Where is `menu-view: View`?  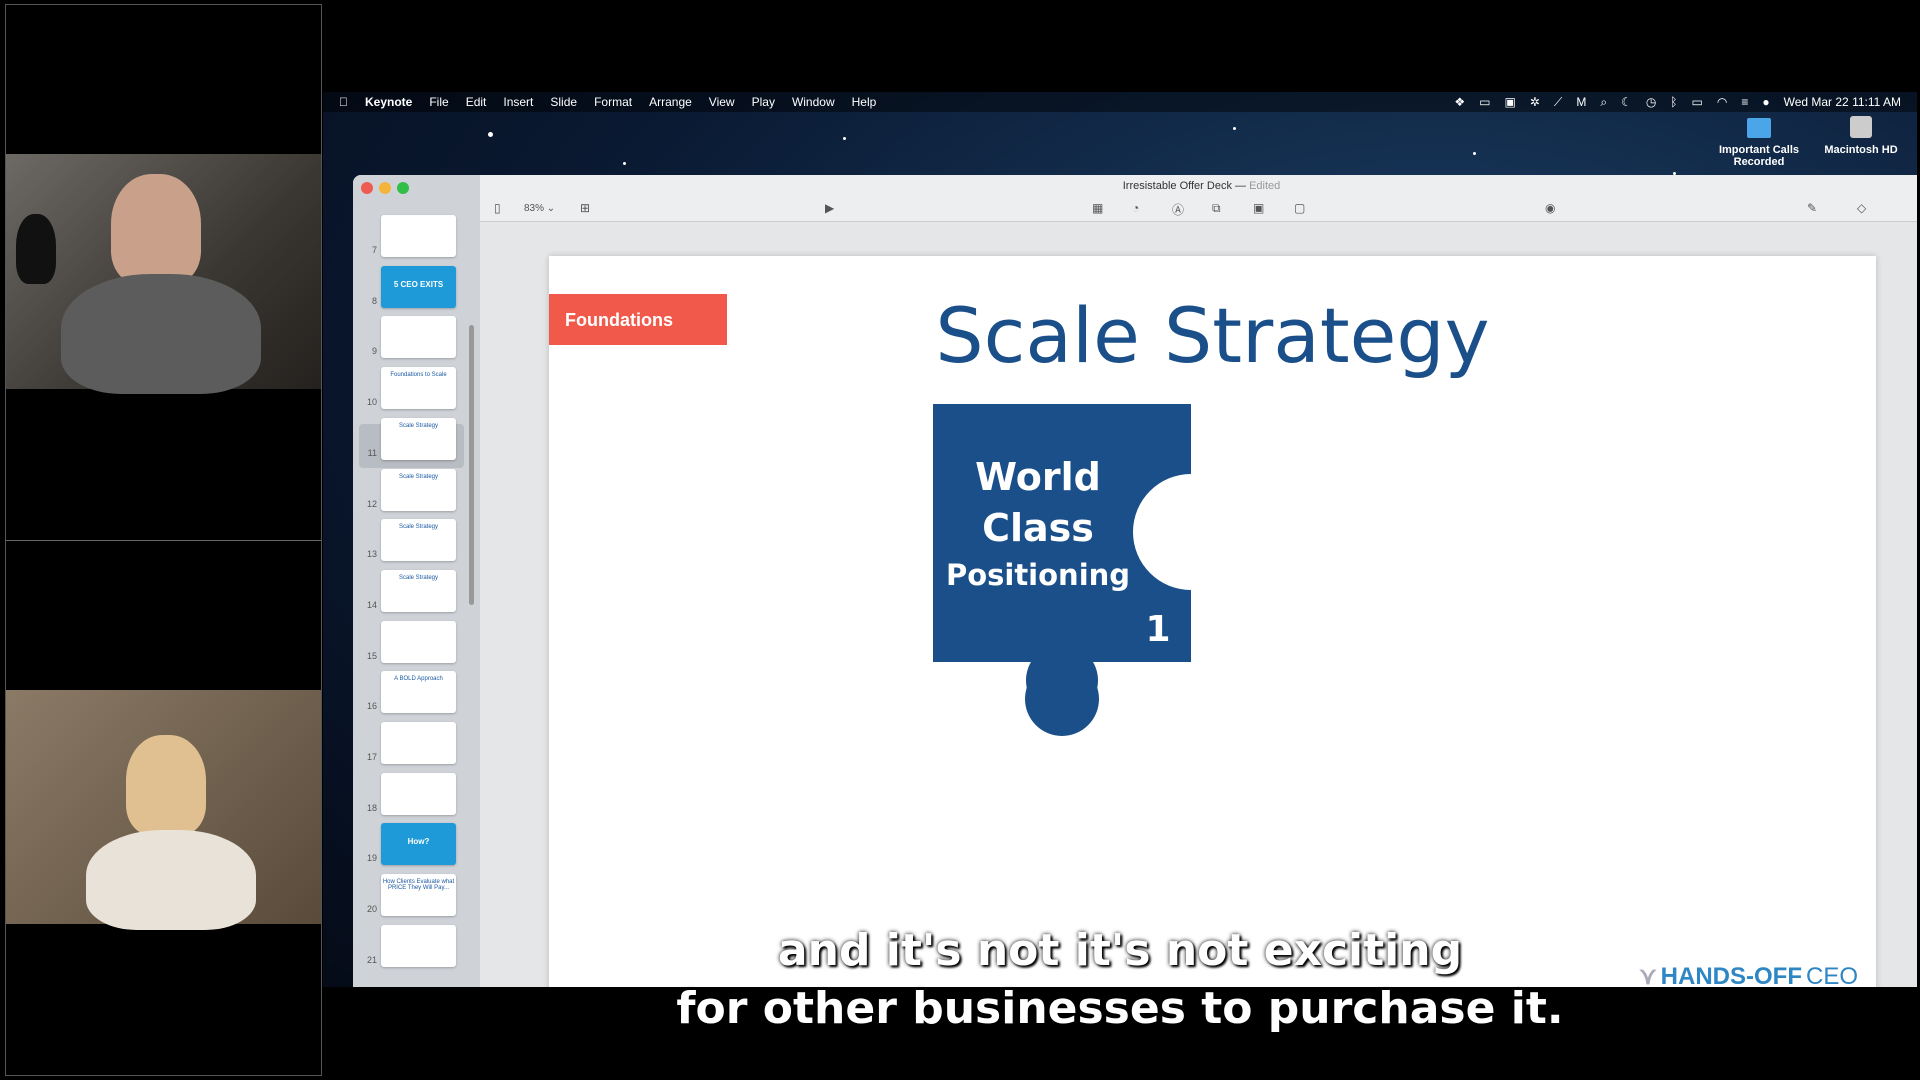 menu-view: View is located at coordinates (722, 102).